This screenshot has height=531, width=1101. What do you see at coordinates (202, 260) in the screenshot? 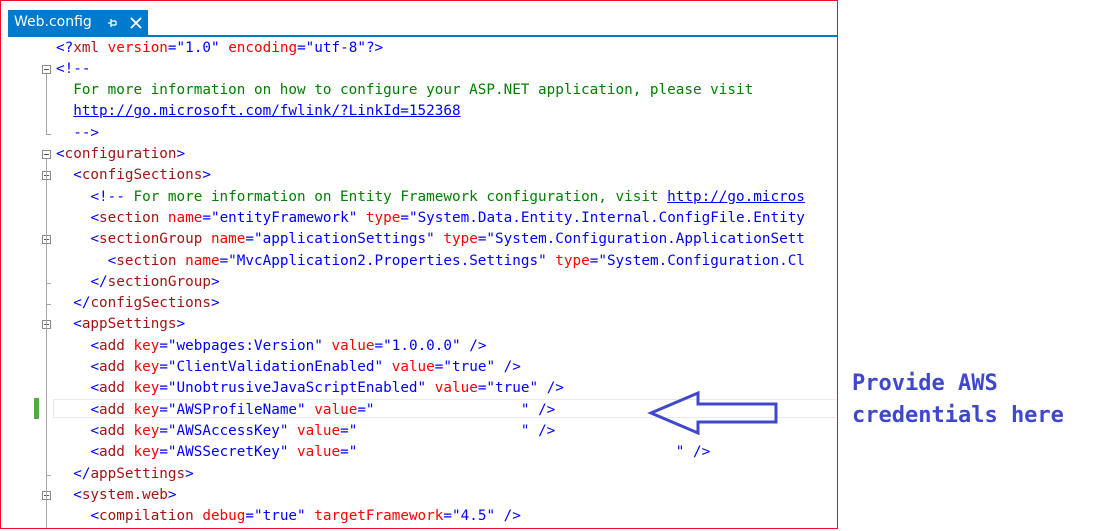
I see `code-token: name` at bounding box center [202, 260].